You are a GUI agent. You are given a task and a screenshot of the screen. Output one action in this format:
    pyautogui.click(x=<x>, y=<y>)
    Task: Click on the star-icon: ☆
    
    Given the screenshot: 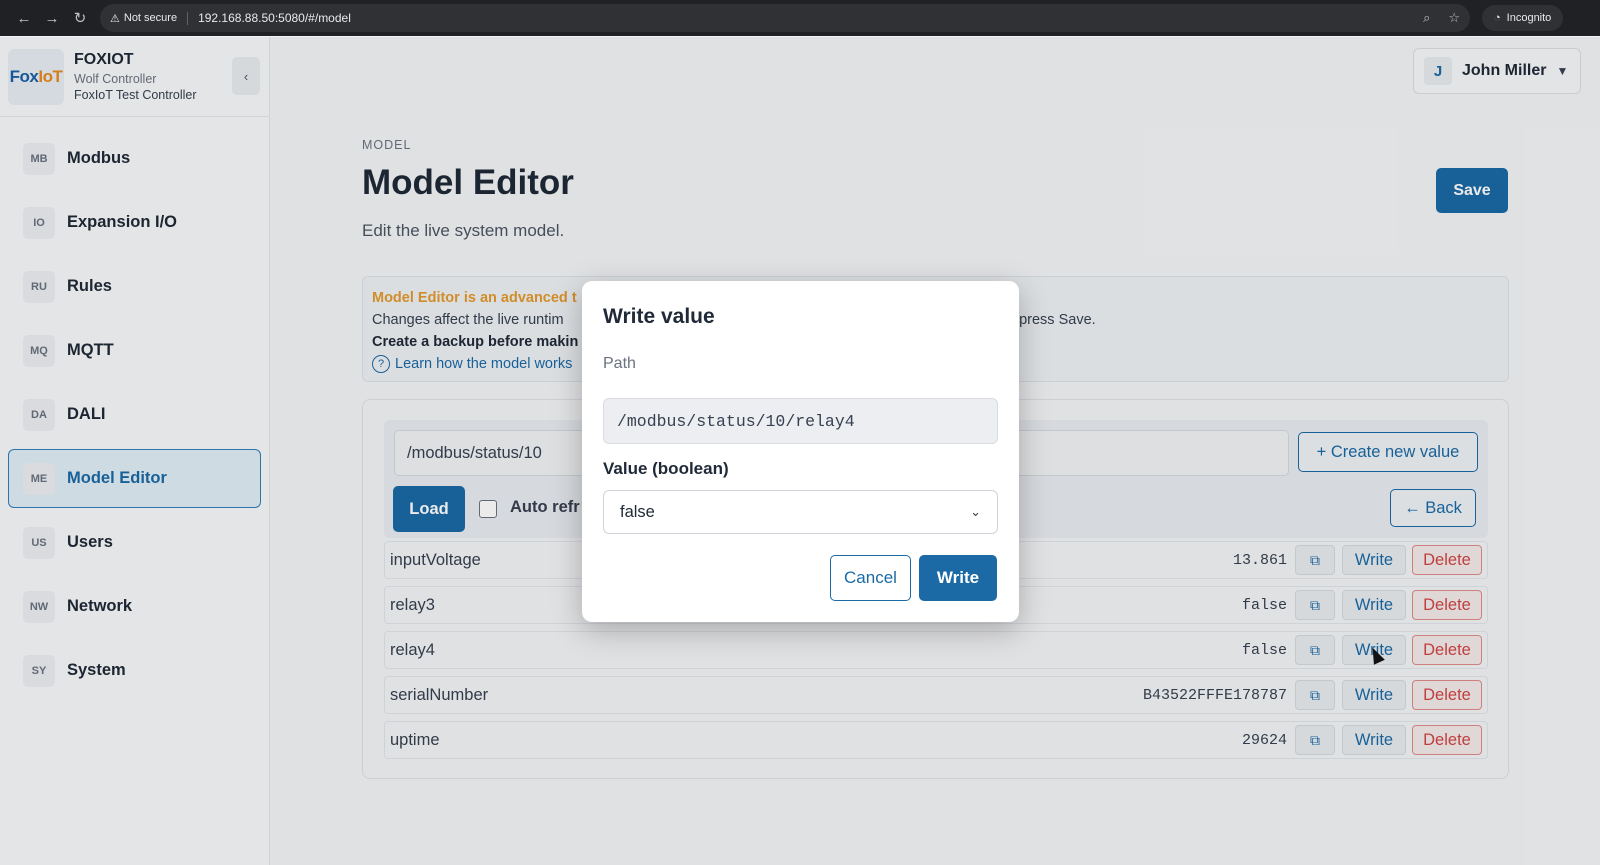 What is the action you would take?
    pyautogui.click(x=1454, y=18)
    